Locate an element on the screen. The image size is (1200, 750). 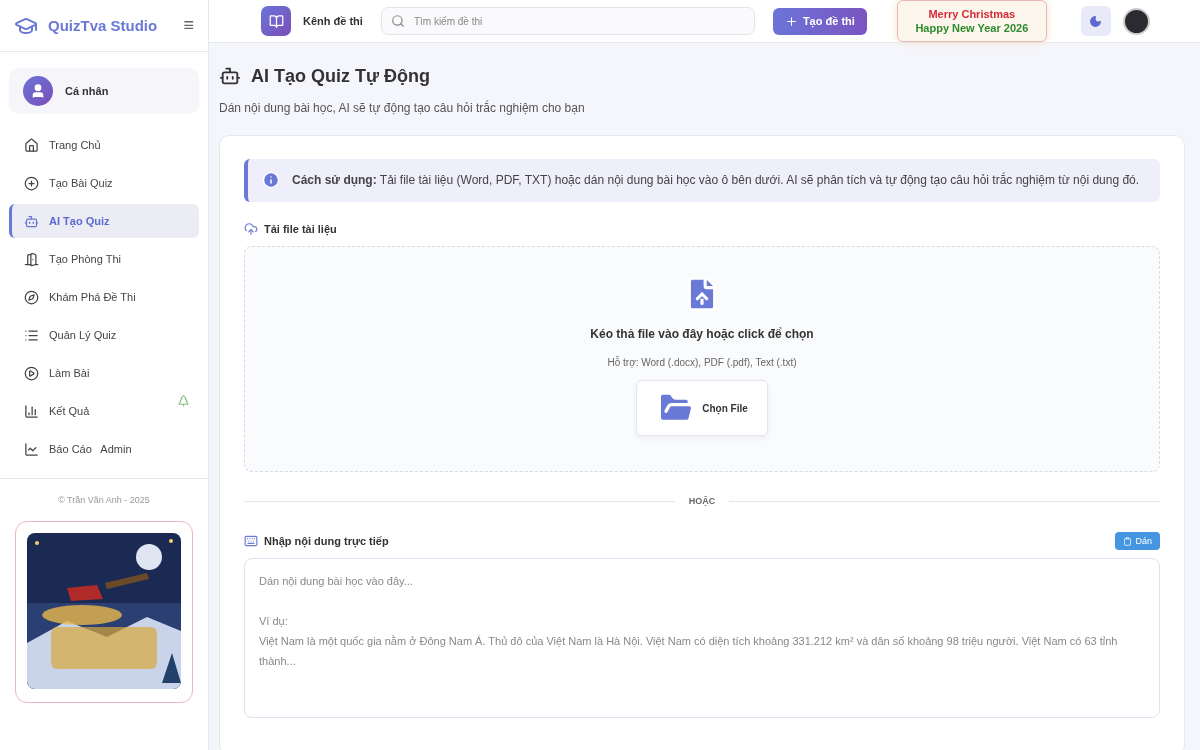
support-text: Hỗ trợ: Word (.docx), PDF (.pdf), Text (.txt) is located at coordinates (702, 362).